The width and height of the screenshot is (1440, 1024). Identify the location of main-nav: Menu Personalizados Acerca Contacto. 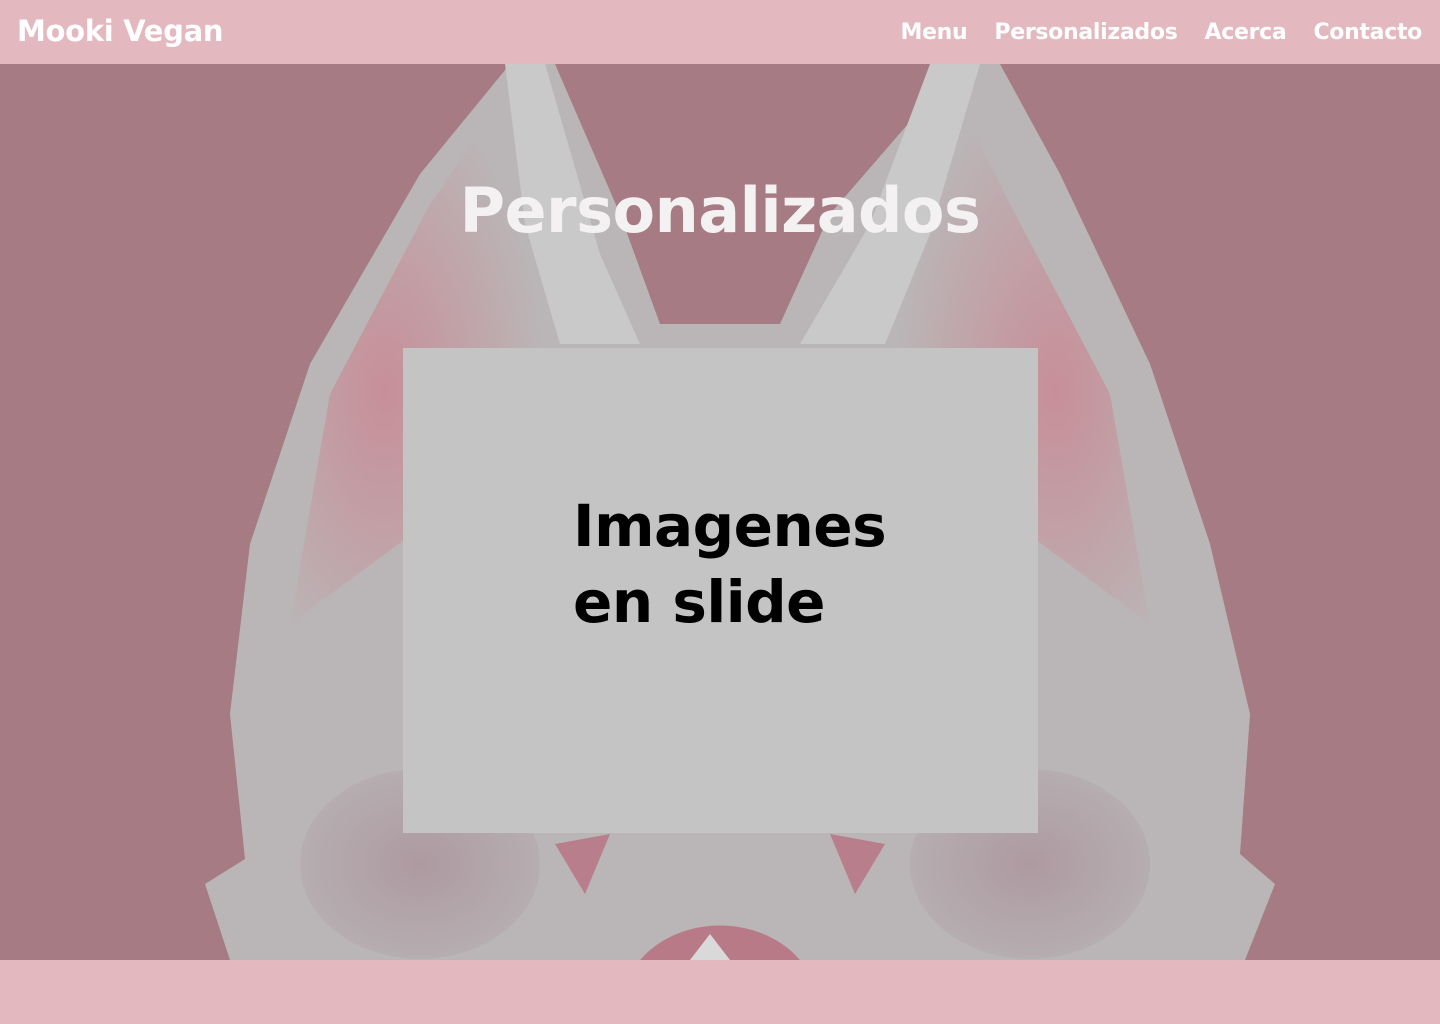
(1161, 32).